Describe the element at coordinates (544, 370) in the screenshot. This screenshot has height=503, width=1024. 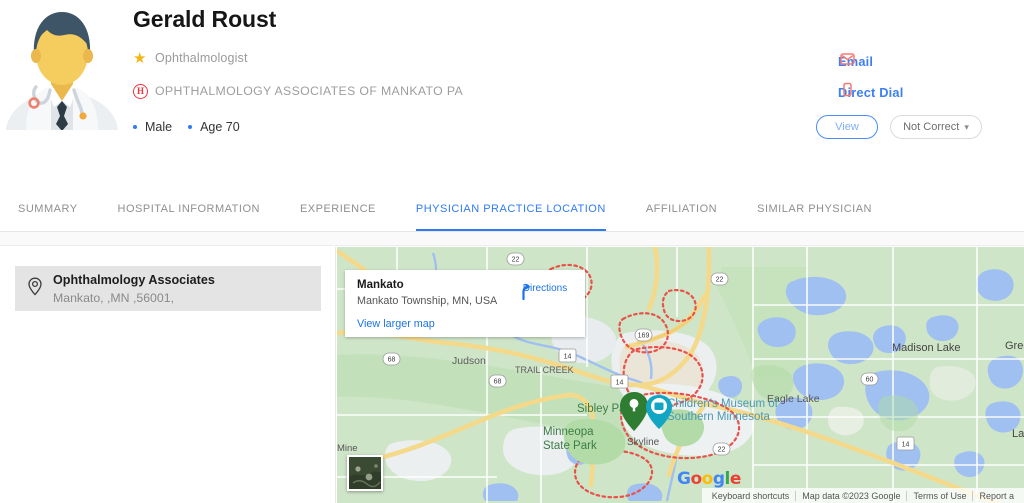
I see `svg-text: TRAIL CREEK` at that location.